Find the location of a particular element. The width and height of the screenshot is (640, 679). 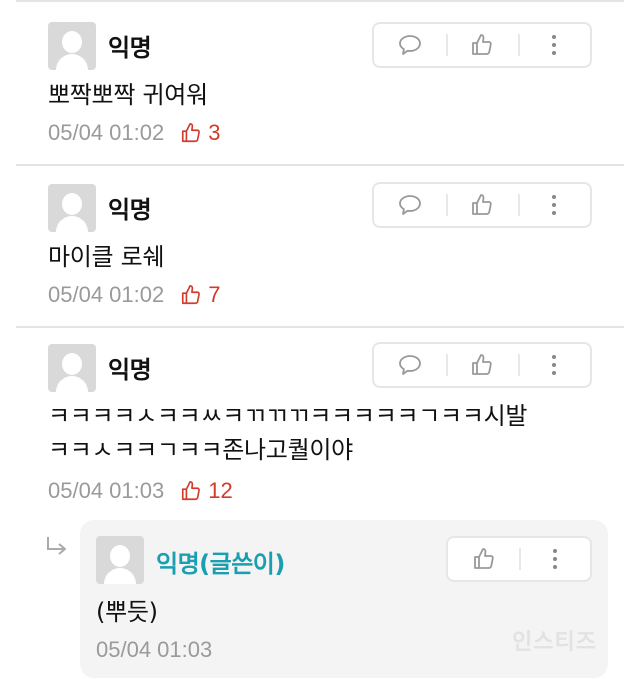

comment-text: 뽀짝뽀짝 귀여워 is located at coordinates (128, 95).